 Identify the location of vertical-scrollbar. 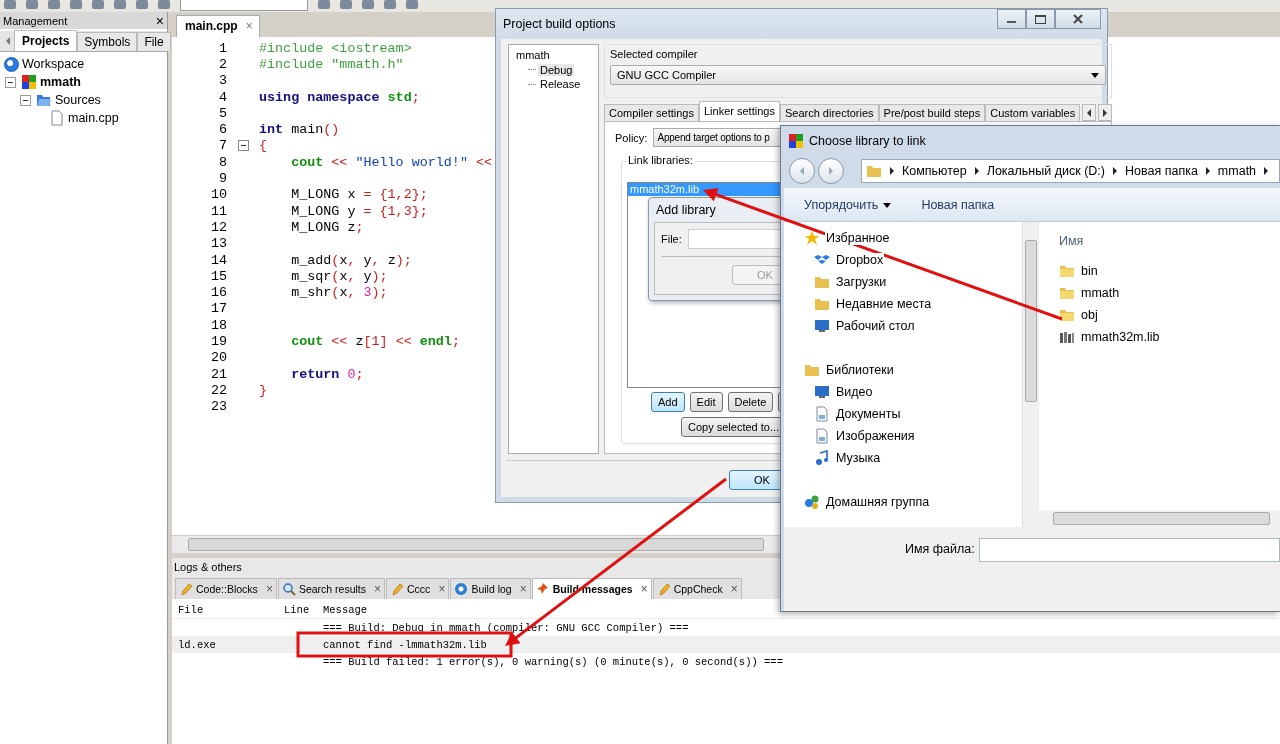
(1030, 374).